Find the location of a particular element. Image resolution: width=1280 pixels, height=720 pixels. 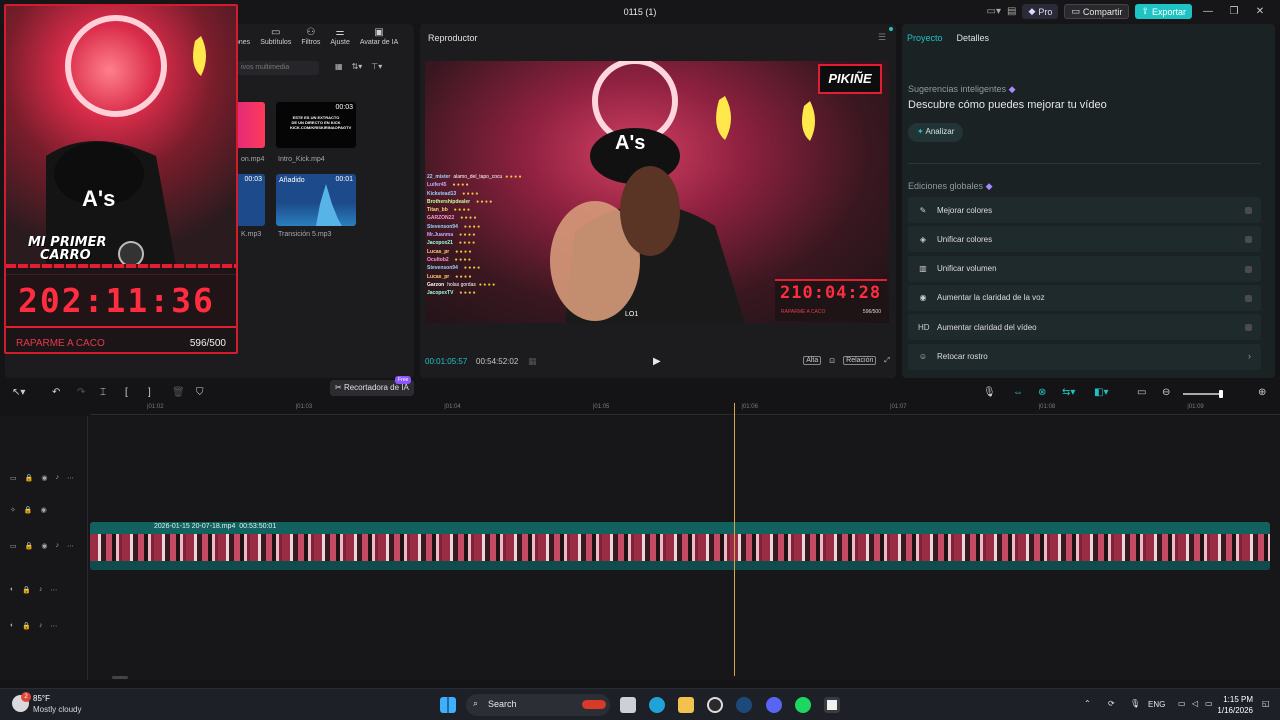

select-tool-icon: ↖▾ is located at coordinates (18, 392).